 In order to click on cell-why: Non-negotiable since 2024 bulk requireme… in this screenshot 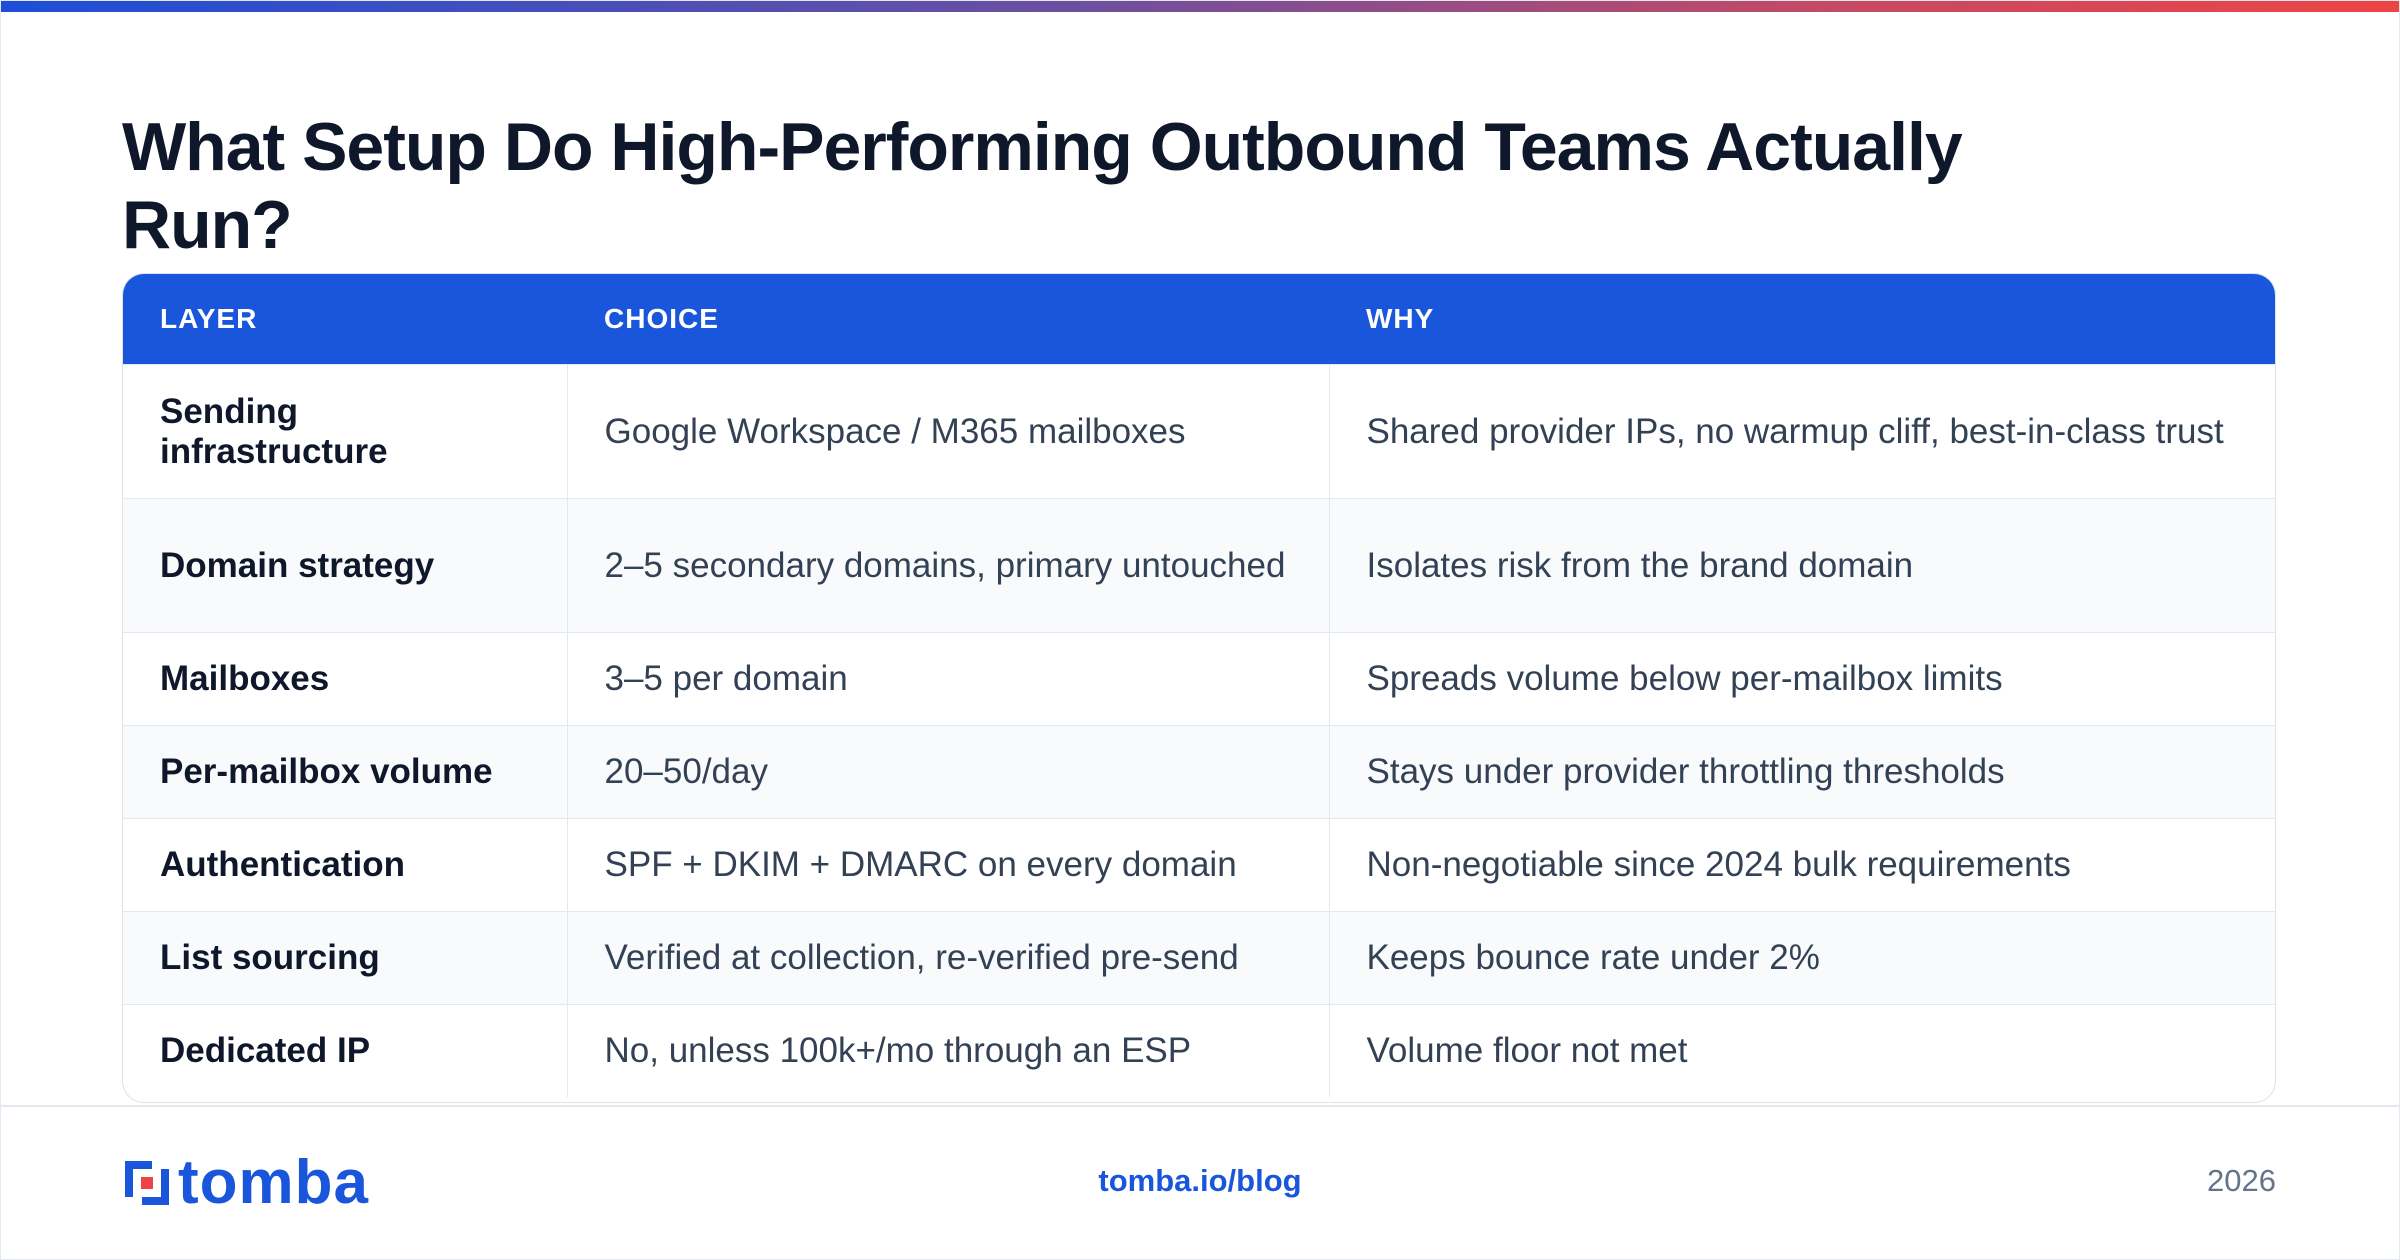, I will do `click(1801, 865)`.